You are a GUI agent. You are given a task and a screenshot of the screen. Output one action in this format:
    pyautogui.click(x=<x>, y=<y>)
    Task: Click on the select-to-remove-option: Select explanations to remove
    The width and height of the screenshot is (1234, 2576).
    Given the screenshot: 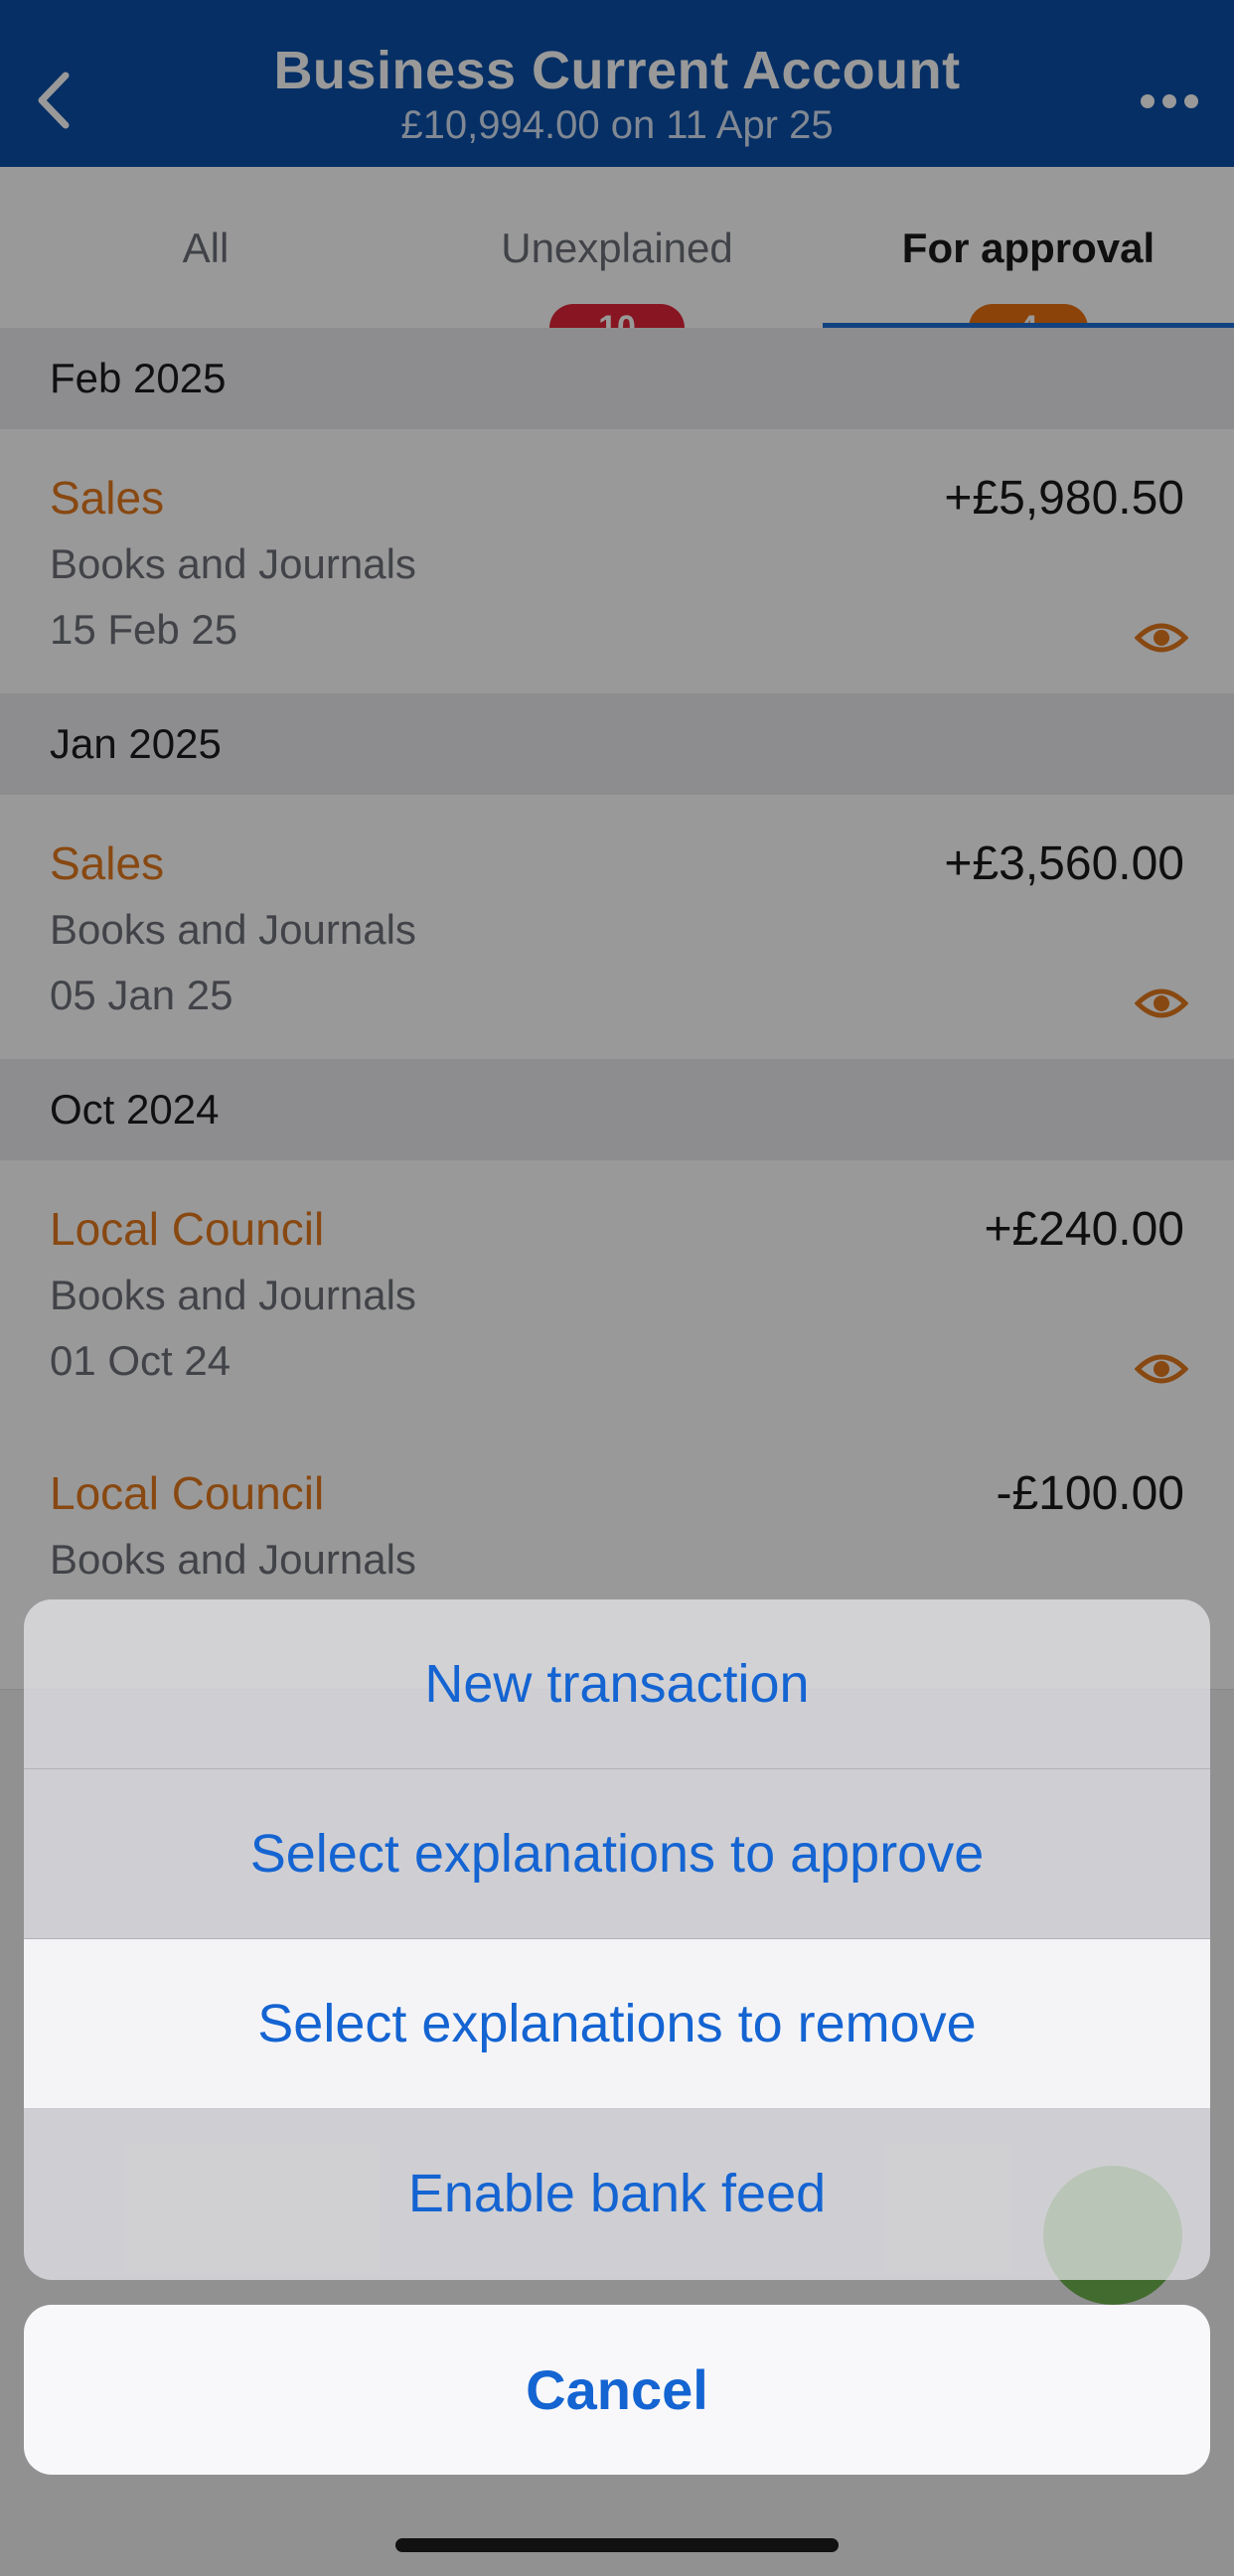 What is the action you would take?
    pyautogui.click(x=617, y=2024)
    